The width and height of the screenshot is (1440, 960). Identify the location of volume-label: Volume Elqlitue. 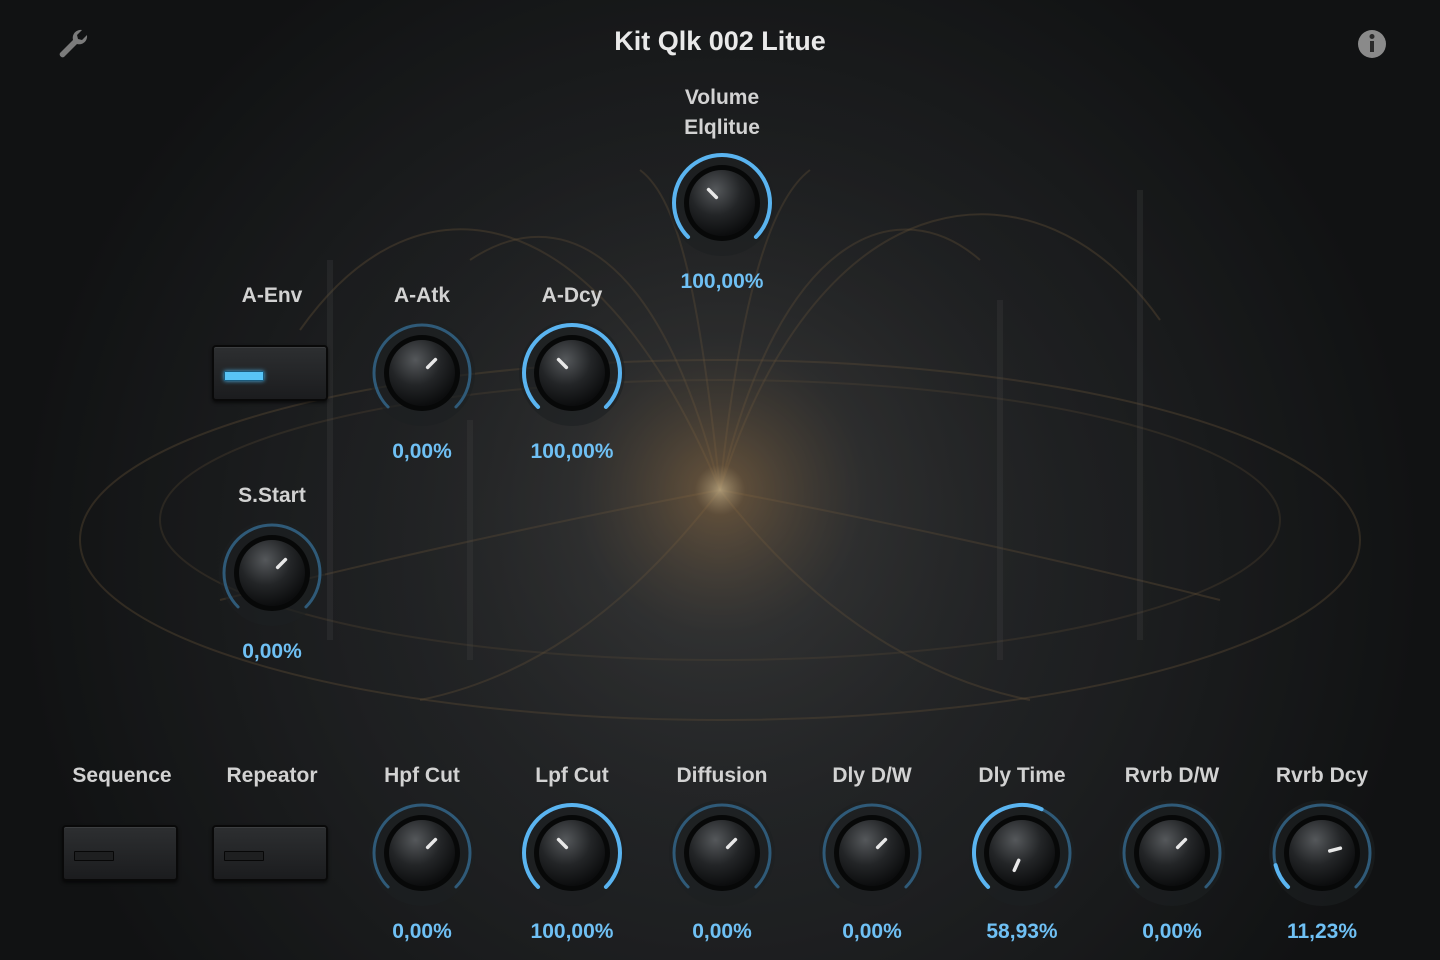
(722, 112).